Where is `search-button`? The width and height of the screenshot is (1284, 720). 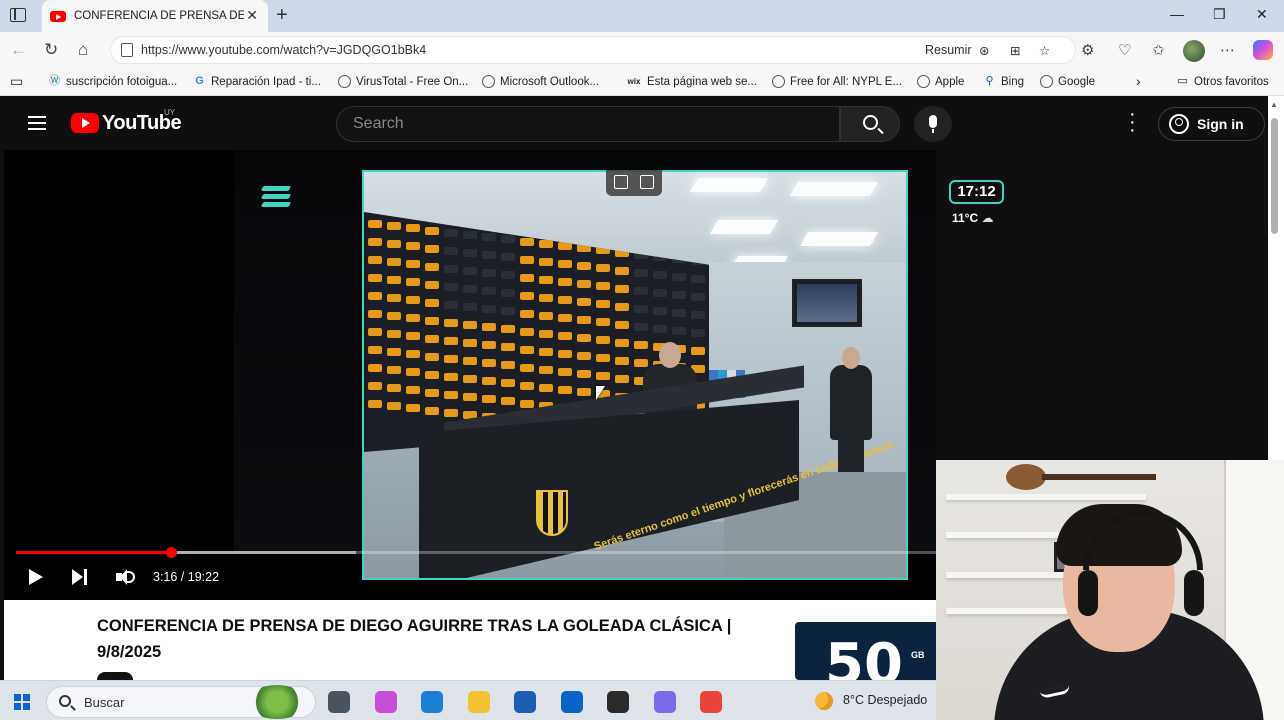 search-button is located at coordinates (870, 124).